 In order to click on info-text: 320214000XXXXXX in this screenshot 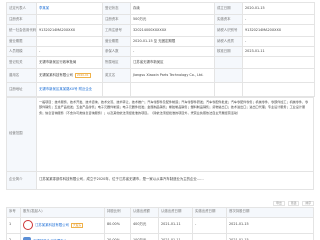, I will do `click(150, 29)`.